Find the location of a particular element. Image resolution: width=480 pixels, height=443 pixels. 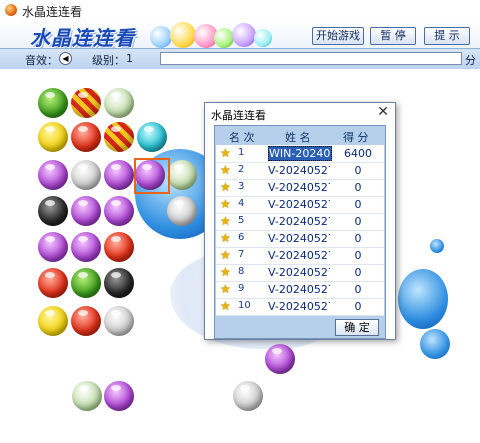

pause-button: 暂 停 is located at coordinates (393, 36).